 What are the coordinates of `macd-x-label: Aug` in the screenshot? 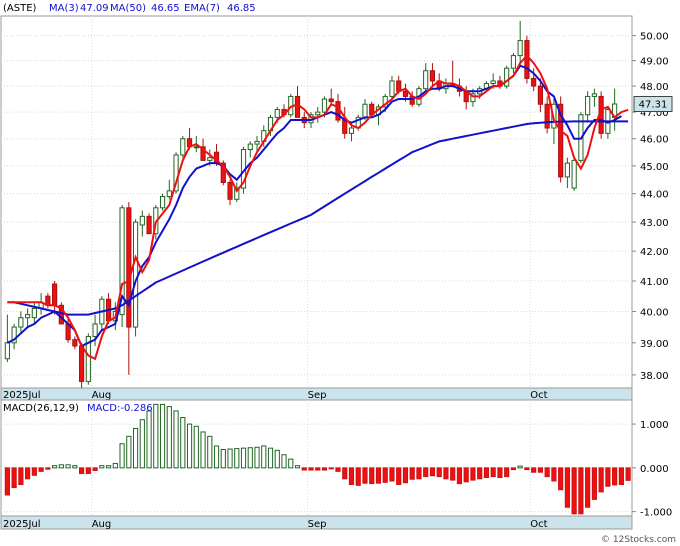 It's located at (102, 524).